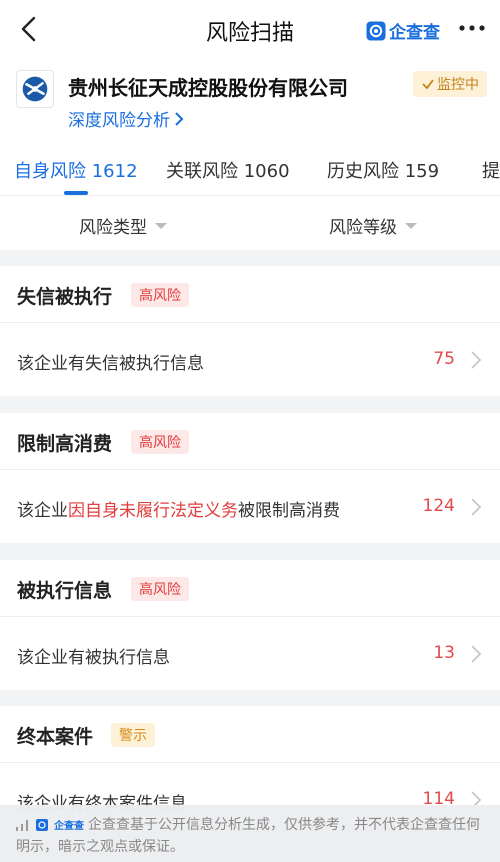 The width and height of the screenshot is (500, 862). What do you see at coordinates (113, 228) in the screenshot?
I see `risk-type-label: 风险类型` at bounding box center [113, 228].